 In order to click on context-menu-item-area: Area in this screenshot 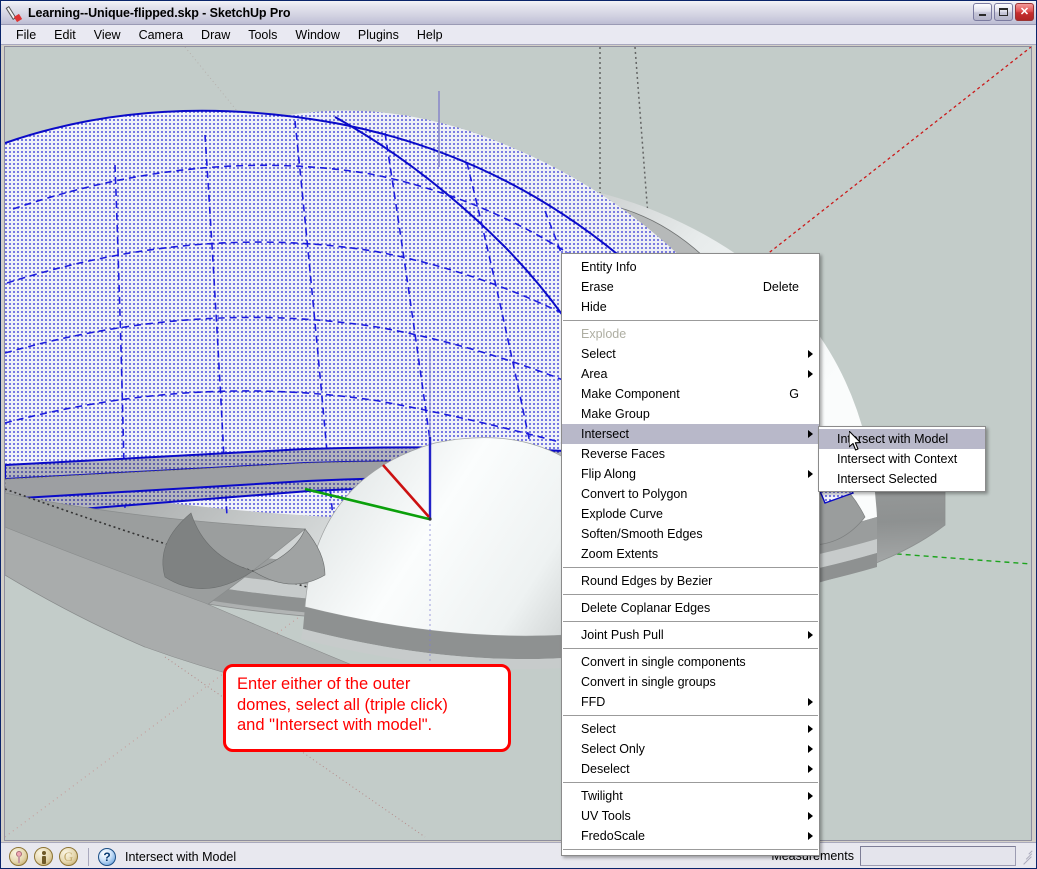, I will do `click(690, 374)`.